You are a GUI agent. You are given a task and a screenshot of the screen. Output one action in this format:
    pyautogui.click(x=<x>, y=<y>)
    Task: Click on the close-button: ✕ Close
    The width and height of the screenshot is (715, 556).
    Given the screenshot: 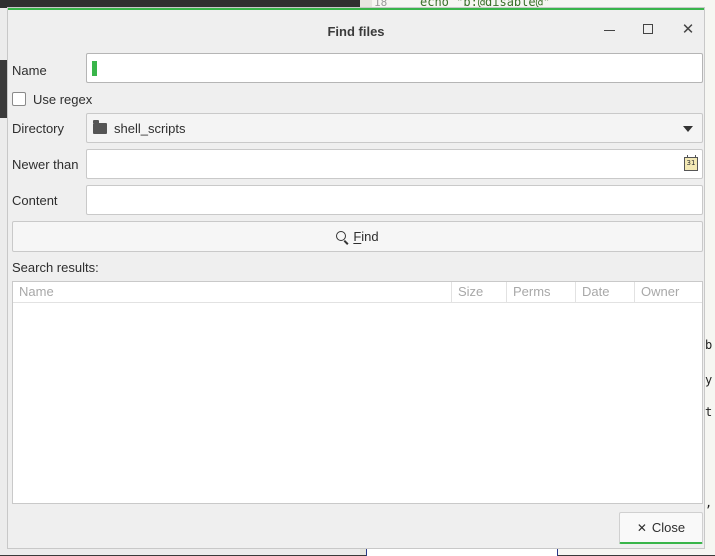 What is the action you would take?
    pyautogui.click(x=661, y=528)
    